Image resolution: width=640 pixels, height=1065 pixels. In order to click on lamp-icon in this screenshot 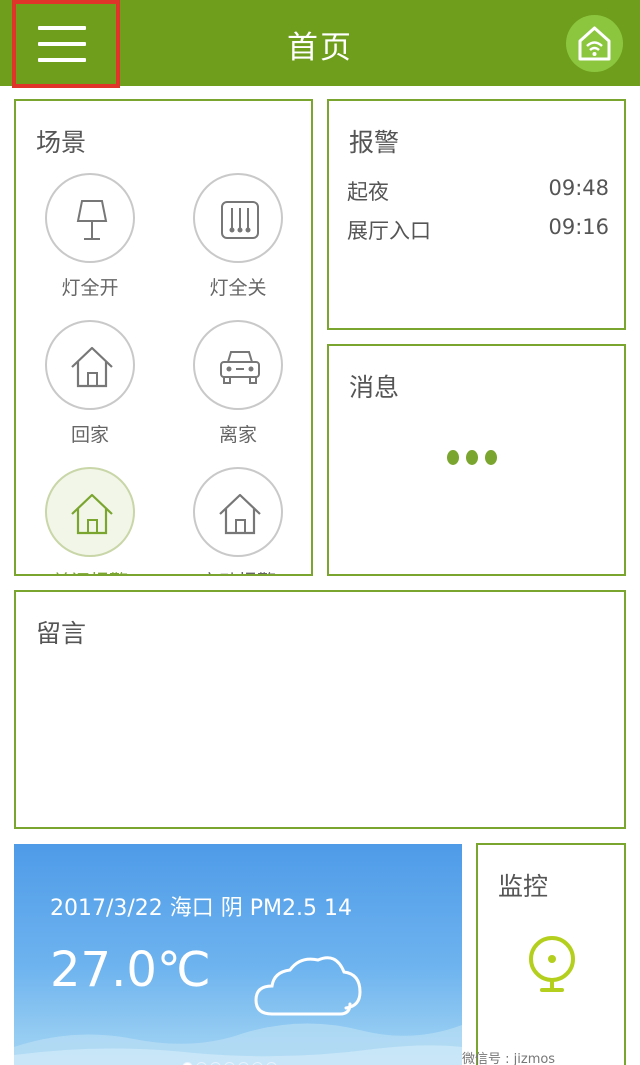, I will do `click(92, 220)`.